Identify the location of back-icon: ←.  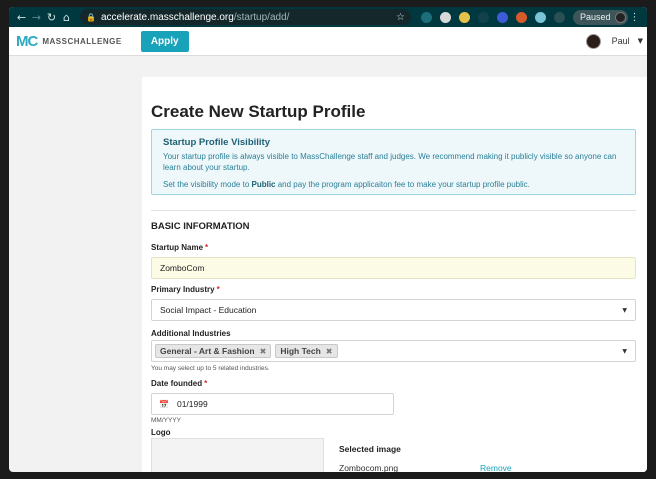
(21, 17).